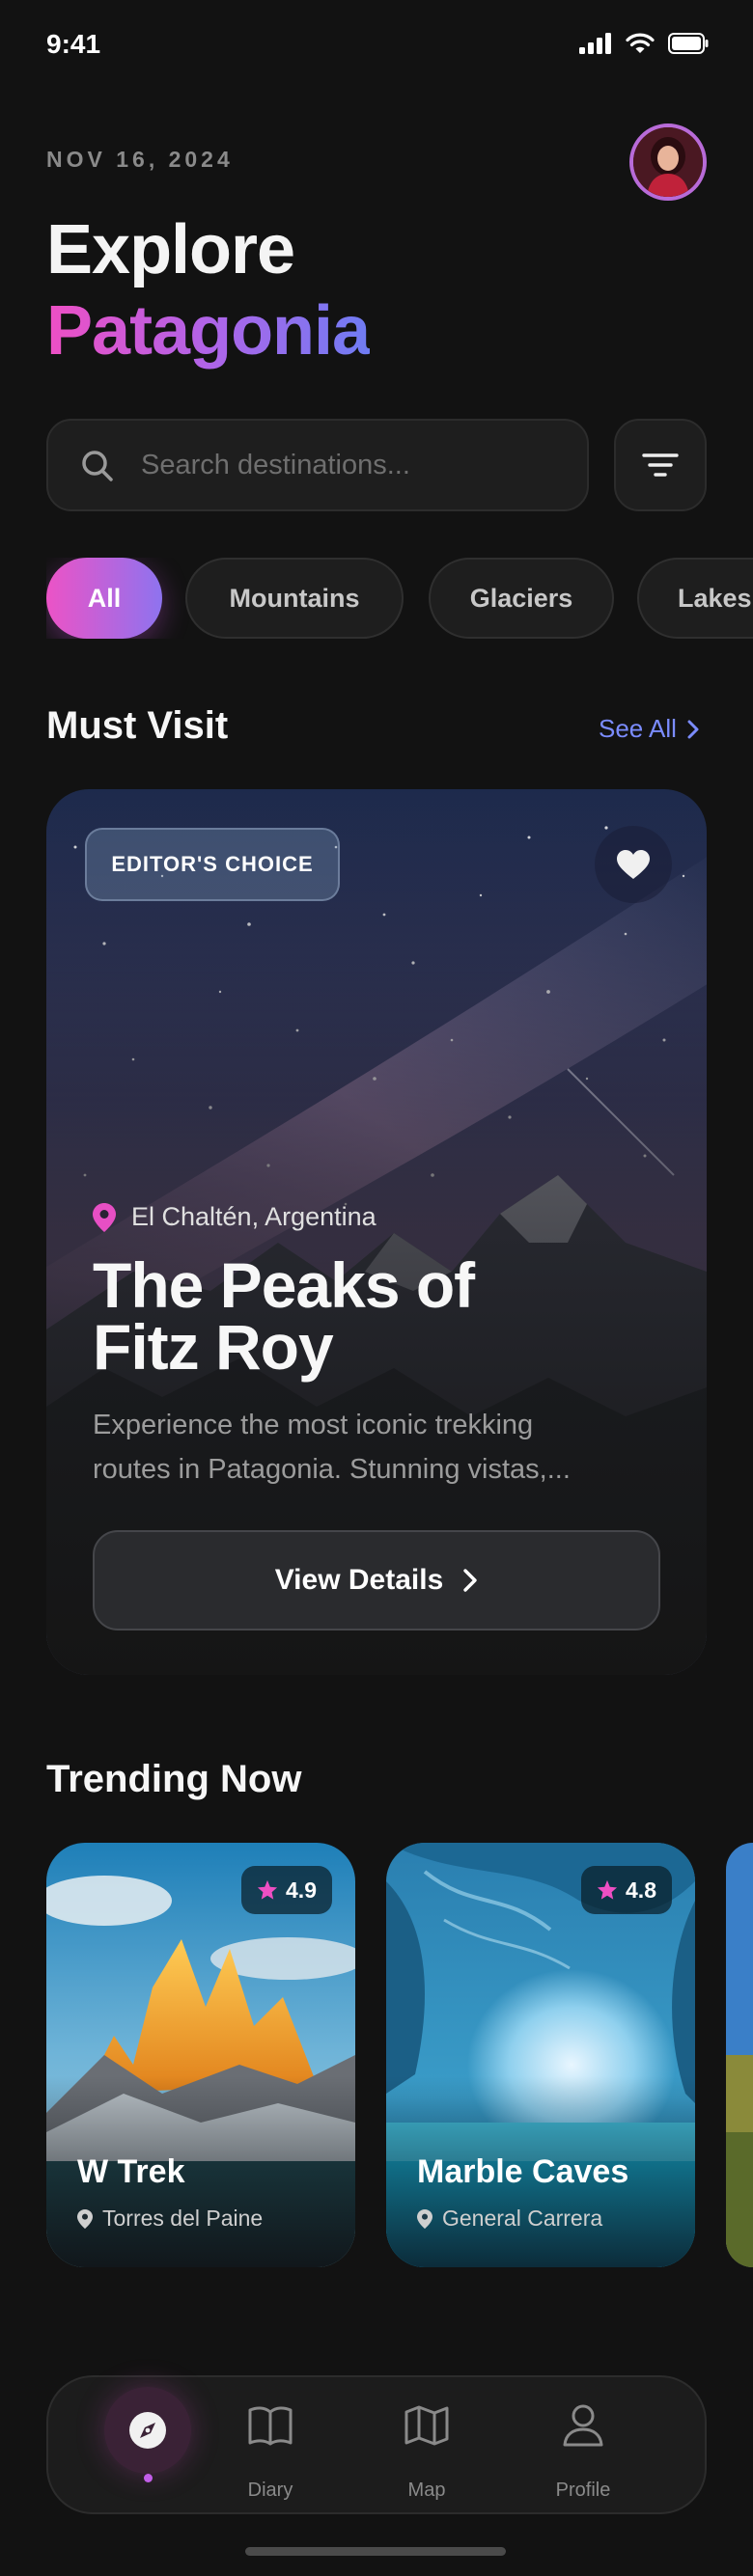  What do you see at coordinates (137, 726) in the screenshot?
I see `must-visit-heading: Must Visit` at bounding box center [137, 726].